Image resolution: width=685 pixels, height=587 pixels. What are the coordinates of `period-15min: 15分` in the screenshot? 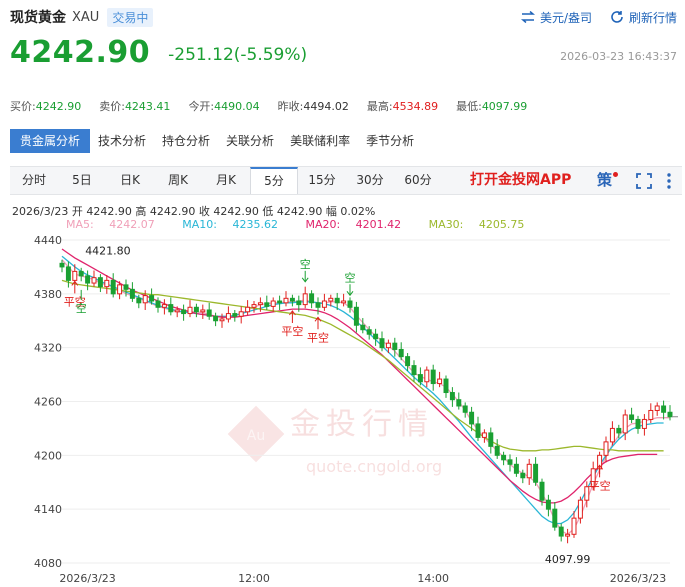 It's located at (322, 180).